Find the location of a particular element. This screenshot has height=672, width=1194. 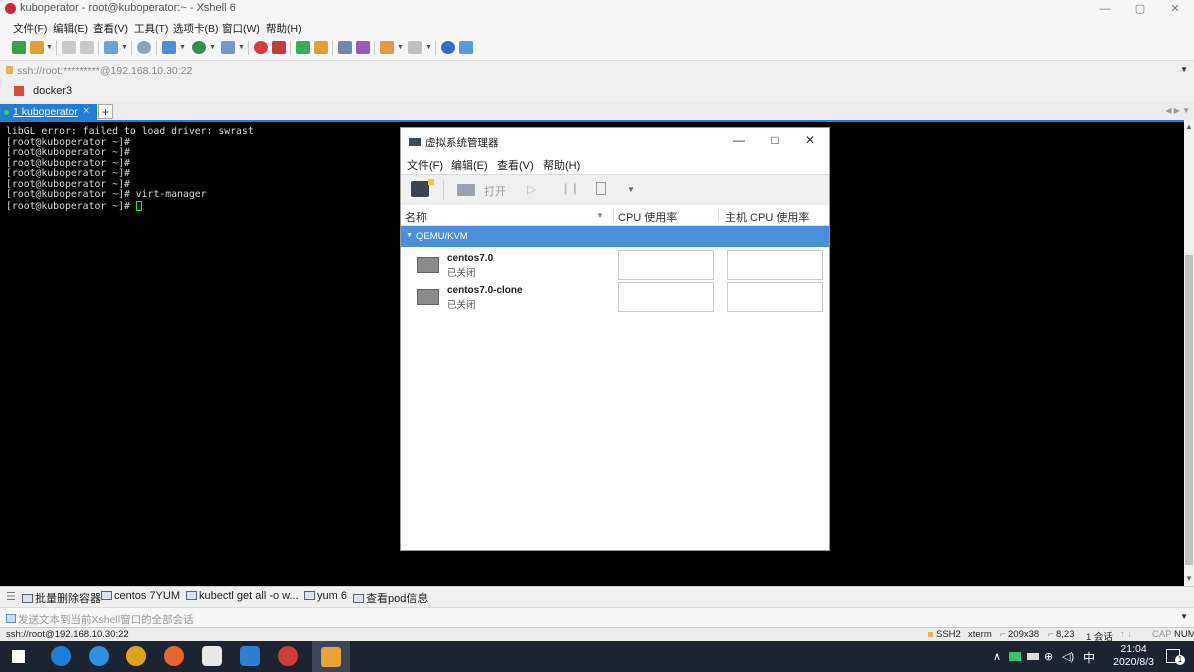

terminal-scrollbar: ▲ ▼ is located at coordinates (1189, 353).